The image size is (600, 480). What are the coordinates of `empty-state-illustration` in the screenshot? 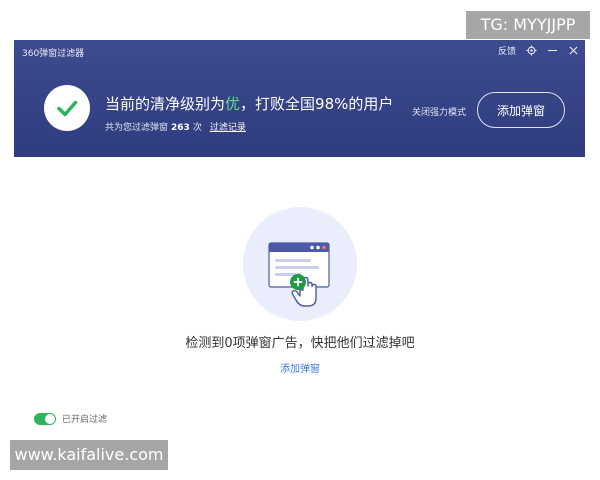 It's located at (300, 264).